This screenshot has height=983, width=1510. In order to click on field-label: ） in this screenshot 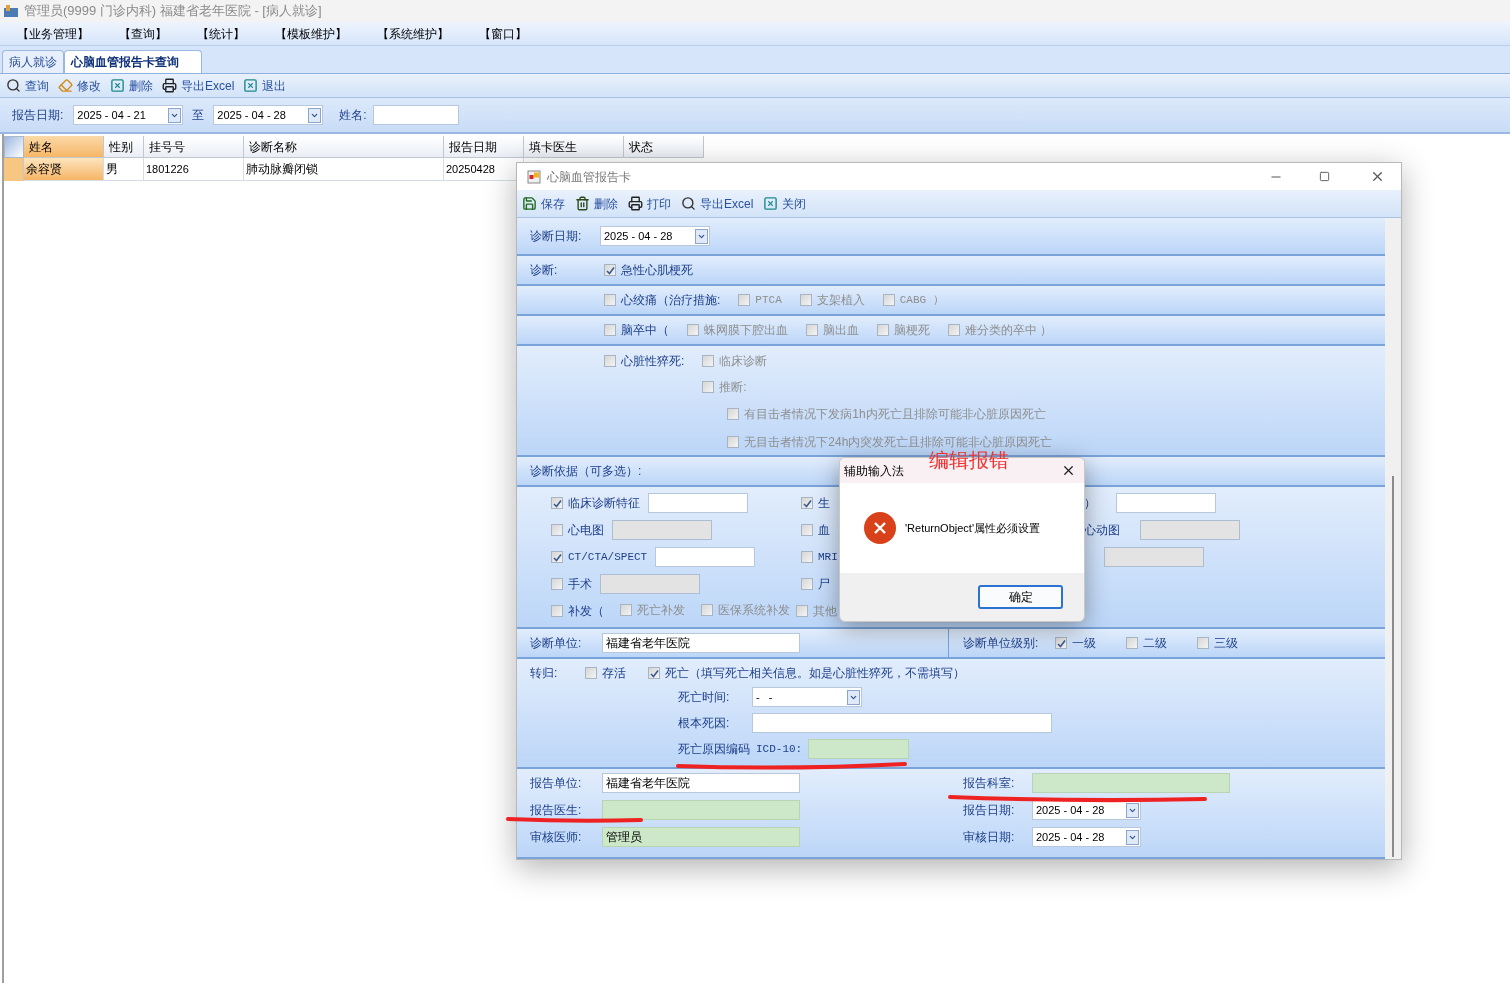, I will do `click(1090, 503)`.